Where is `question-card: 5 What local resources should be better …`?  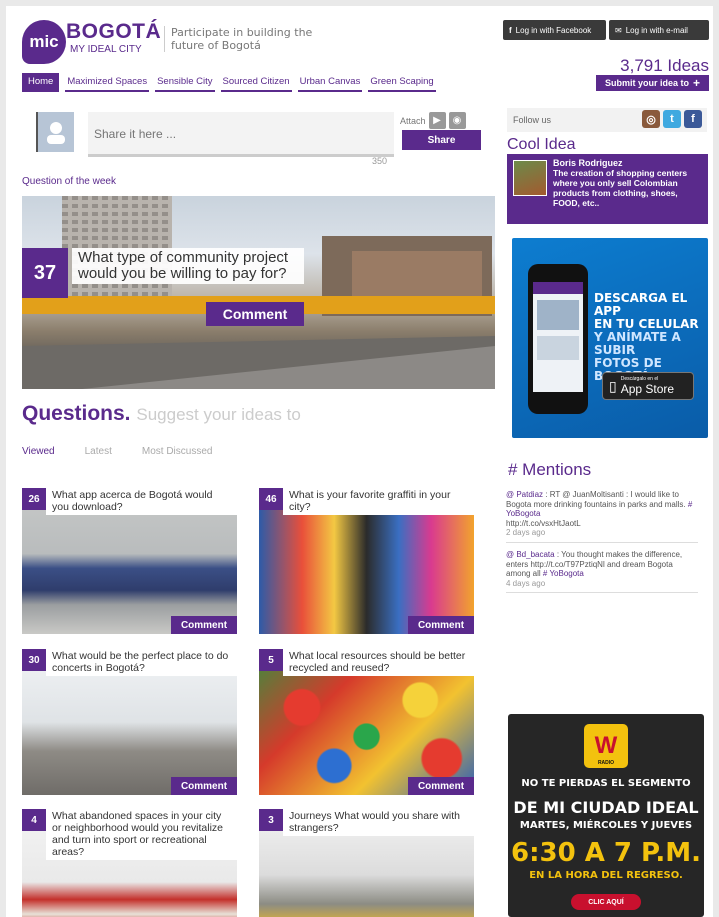
question-card: 5 What local resources should be better … is located at coordinates (366, 722).